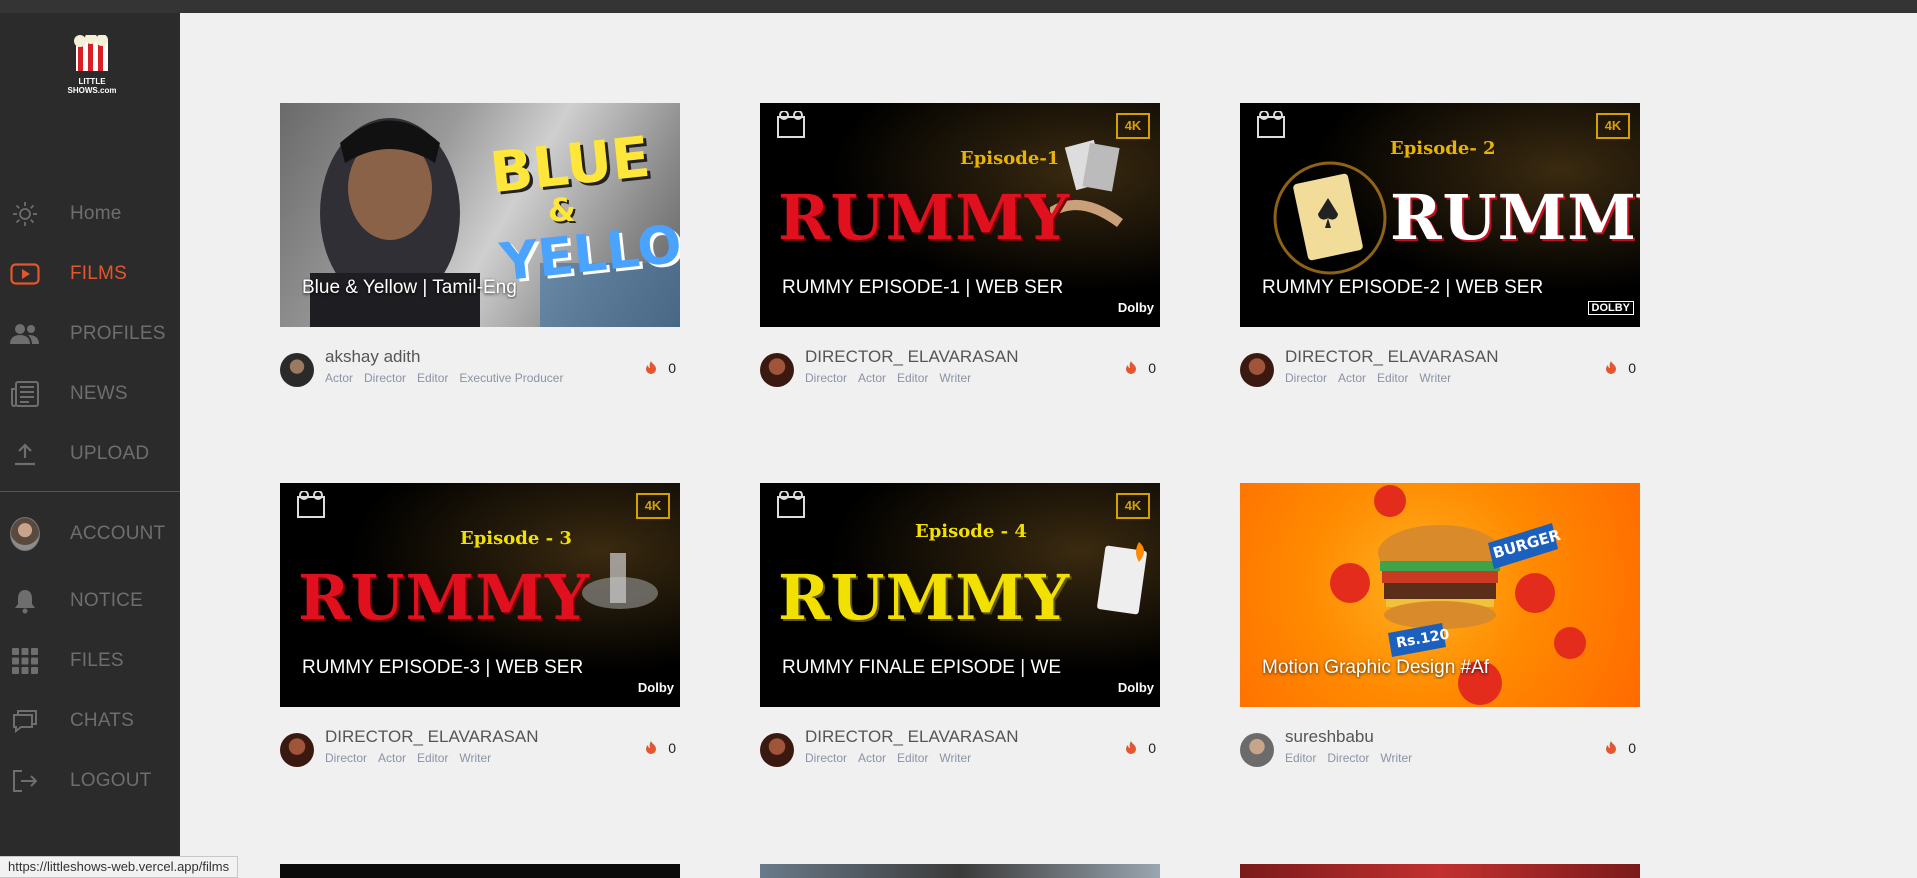 The width and height of the screenshot is (1917, 878). What do you see at coordinates (1152, 748) in the screenshot?
I see `like-count: 0` at bounding box center [1152, 748].